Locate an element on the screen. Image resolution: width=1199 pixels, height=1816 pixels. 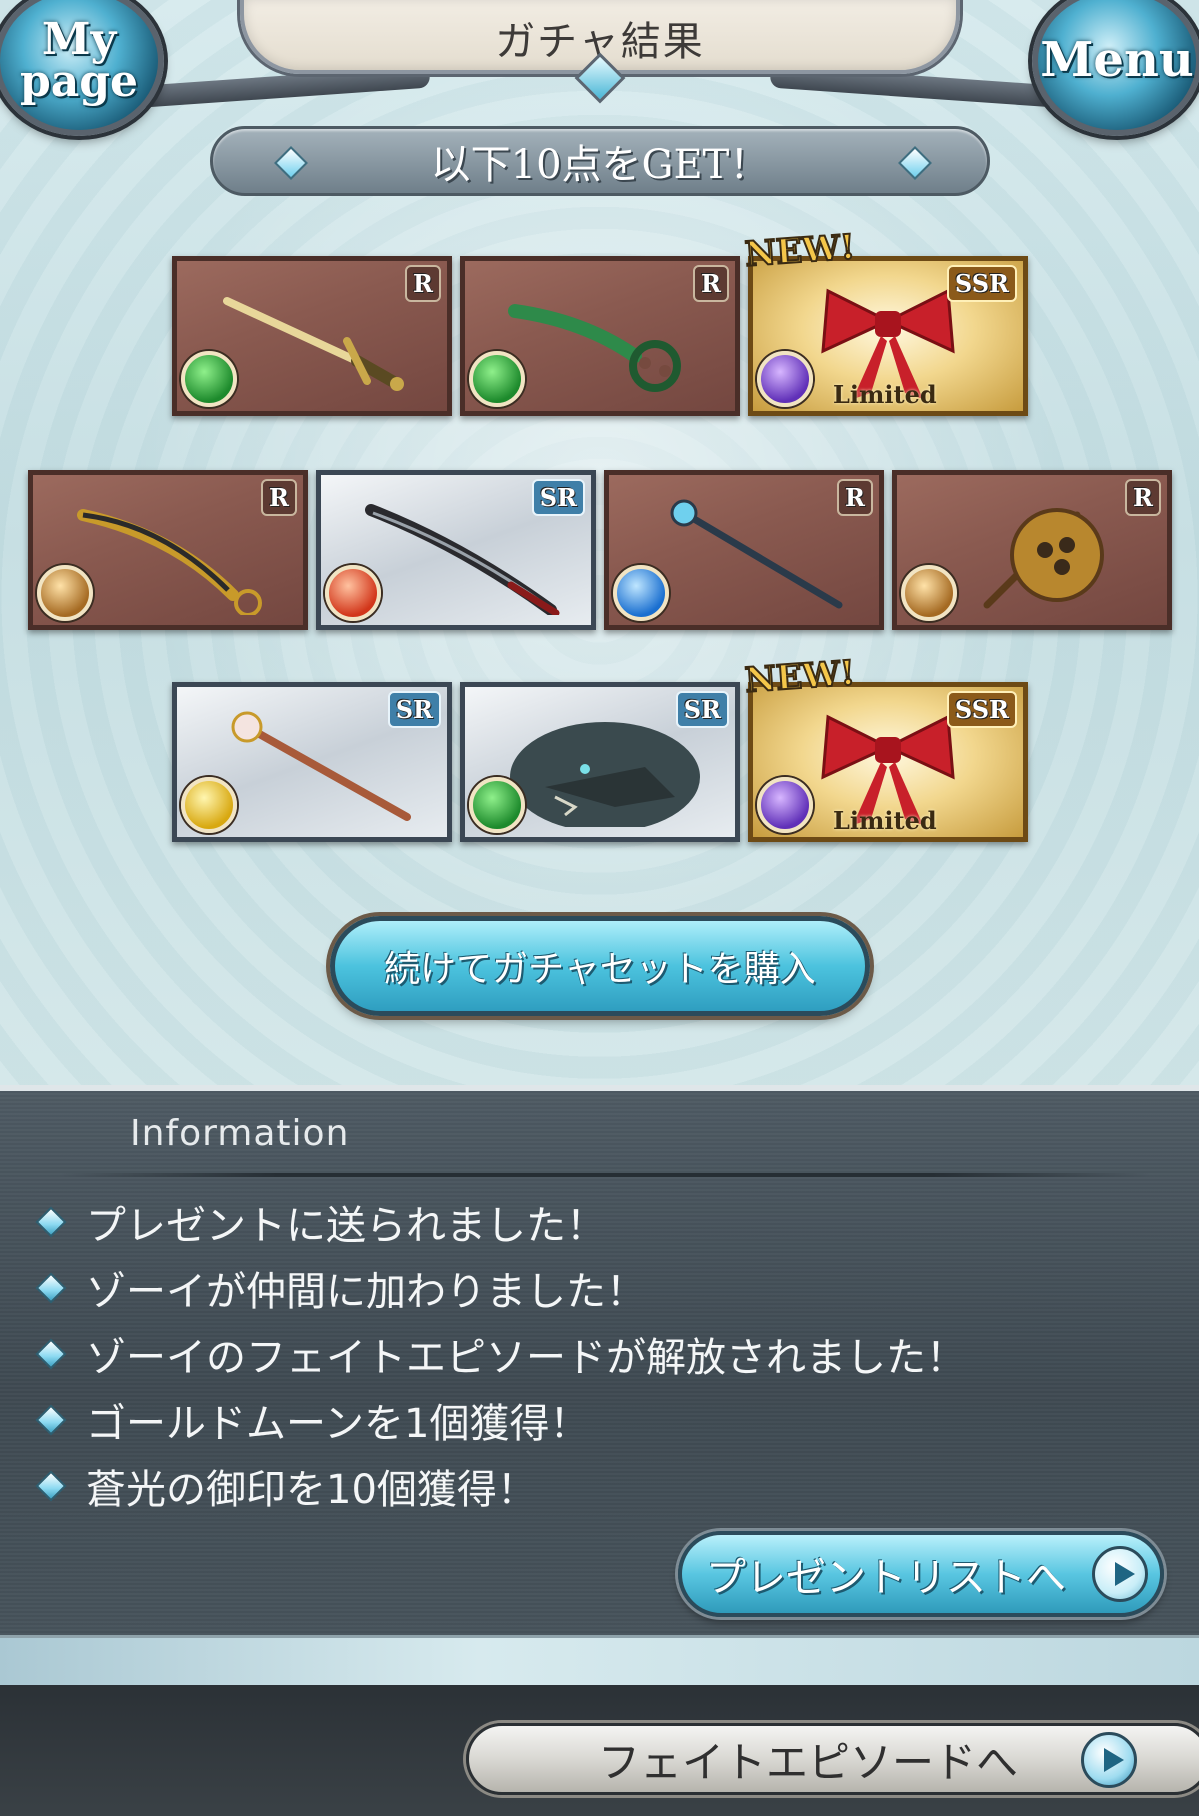
get-banner: 以下10点をGET！ is located at coordinates (600, 161).